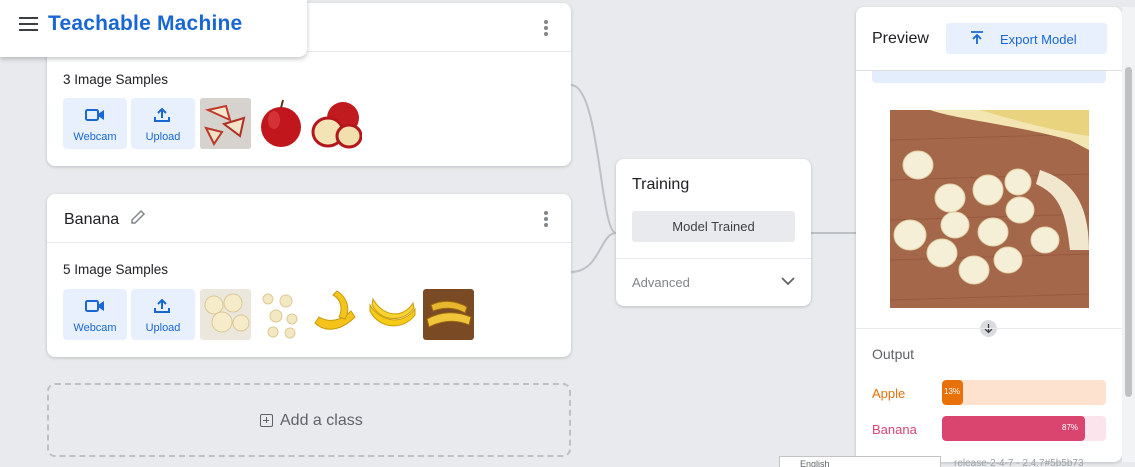 The height and width of the screenshot is (467, 1135). Describe the element at coordinates (788, 281) in the screenshot. I see `chevron-down-icon` at that location.